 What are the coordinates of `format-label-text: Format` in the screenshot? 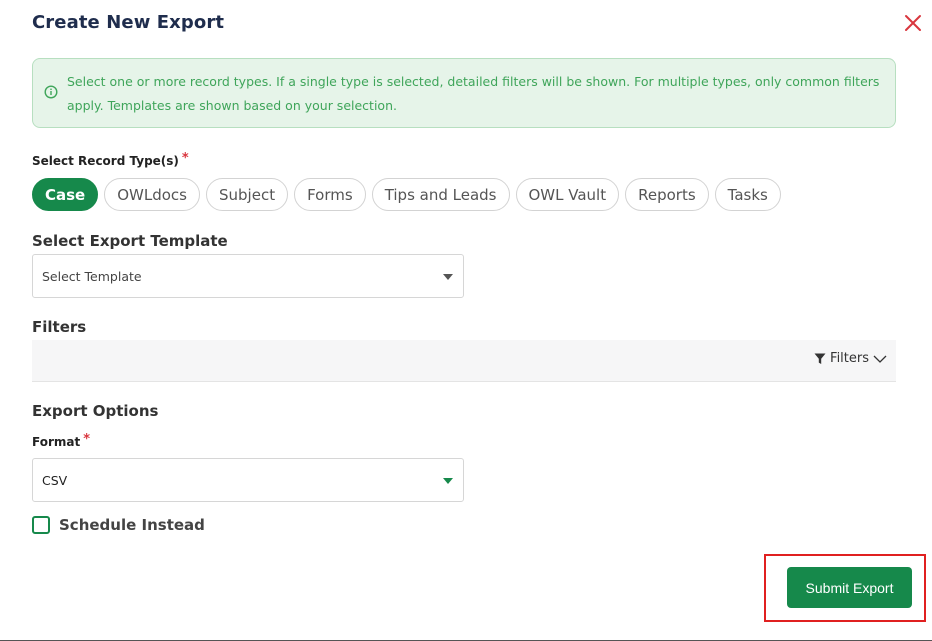 It's located at (56, 442).